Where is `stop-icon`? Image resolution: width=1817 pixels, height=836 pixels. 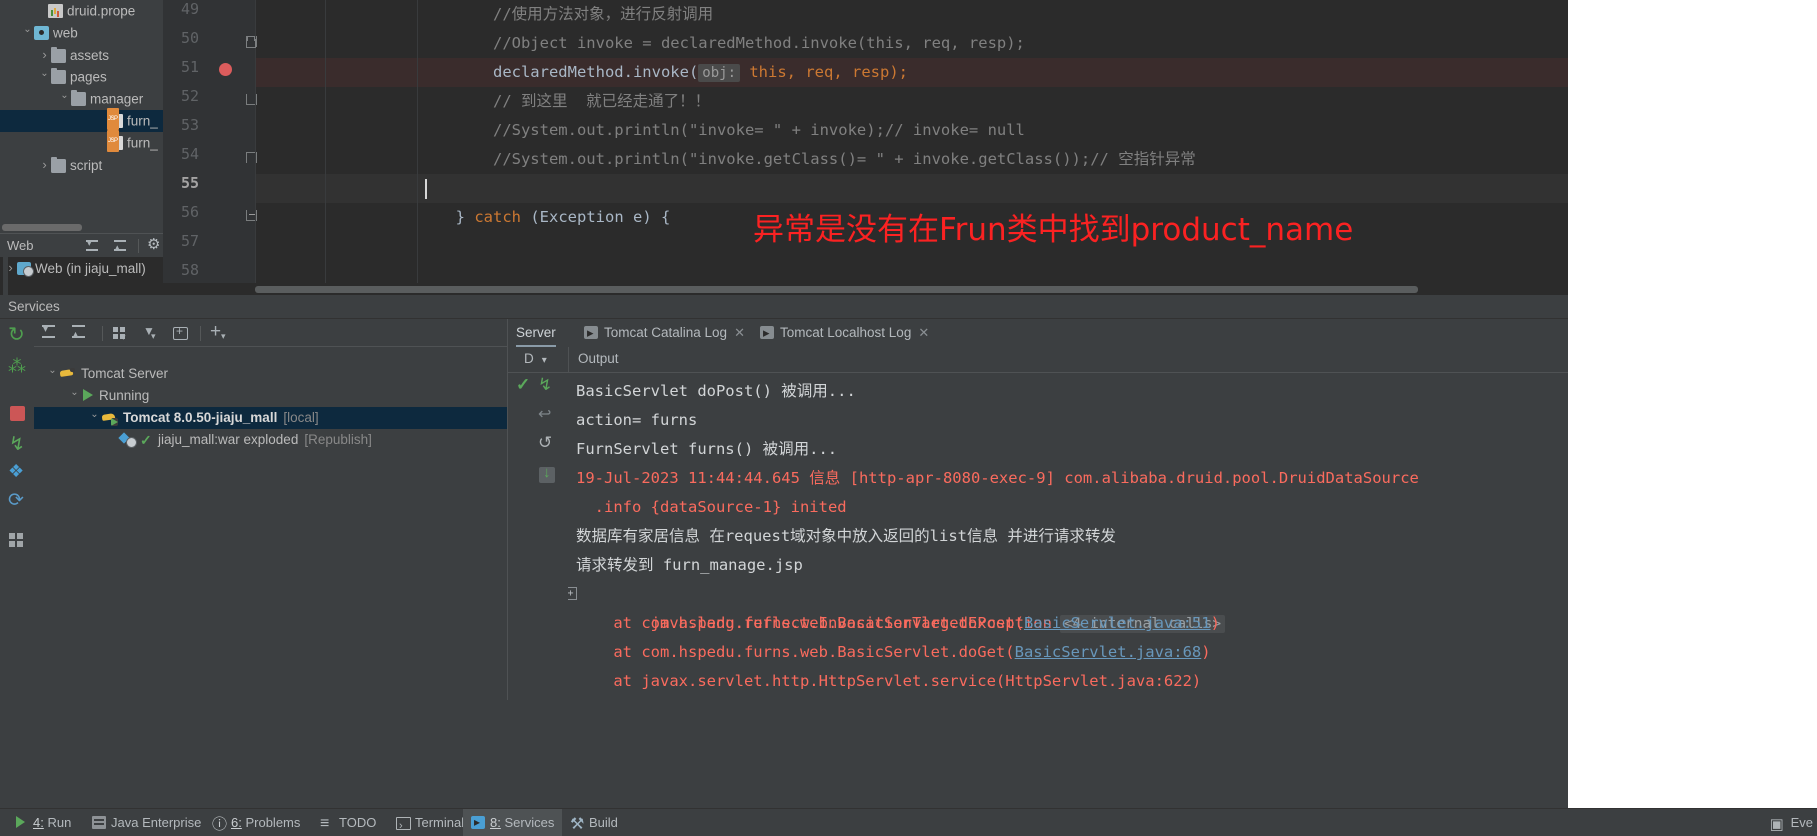
stop-icon is located at coordinates (17, 413).